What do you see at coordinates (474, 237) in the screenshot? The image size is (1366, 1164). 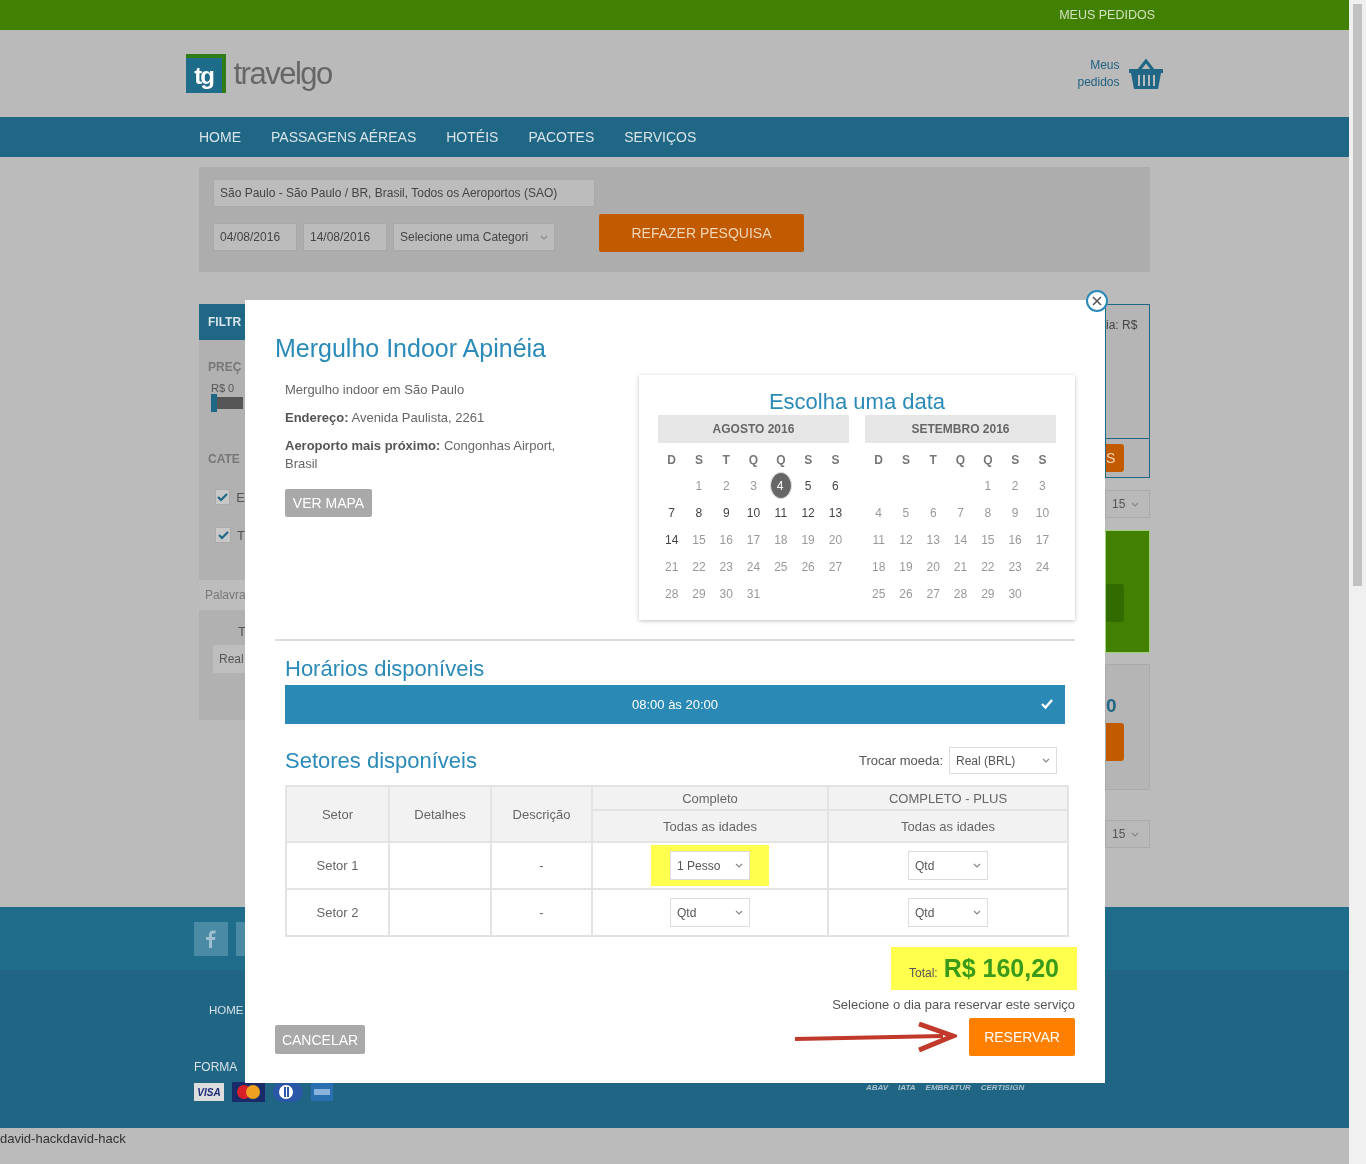 I see `category-select: Selecione uma Categori` at bounding box center [474, 237].